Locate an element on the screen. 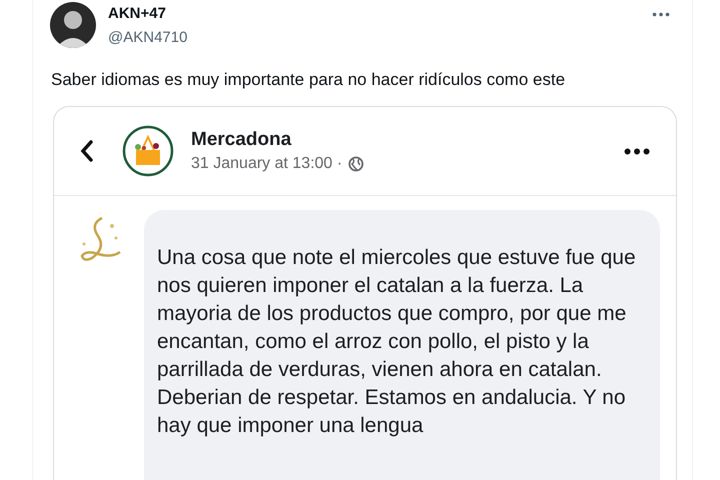 Image resolution: width=720 pixels, height=480 pixels. globe-icon is located at coordinates (356, 164).